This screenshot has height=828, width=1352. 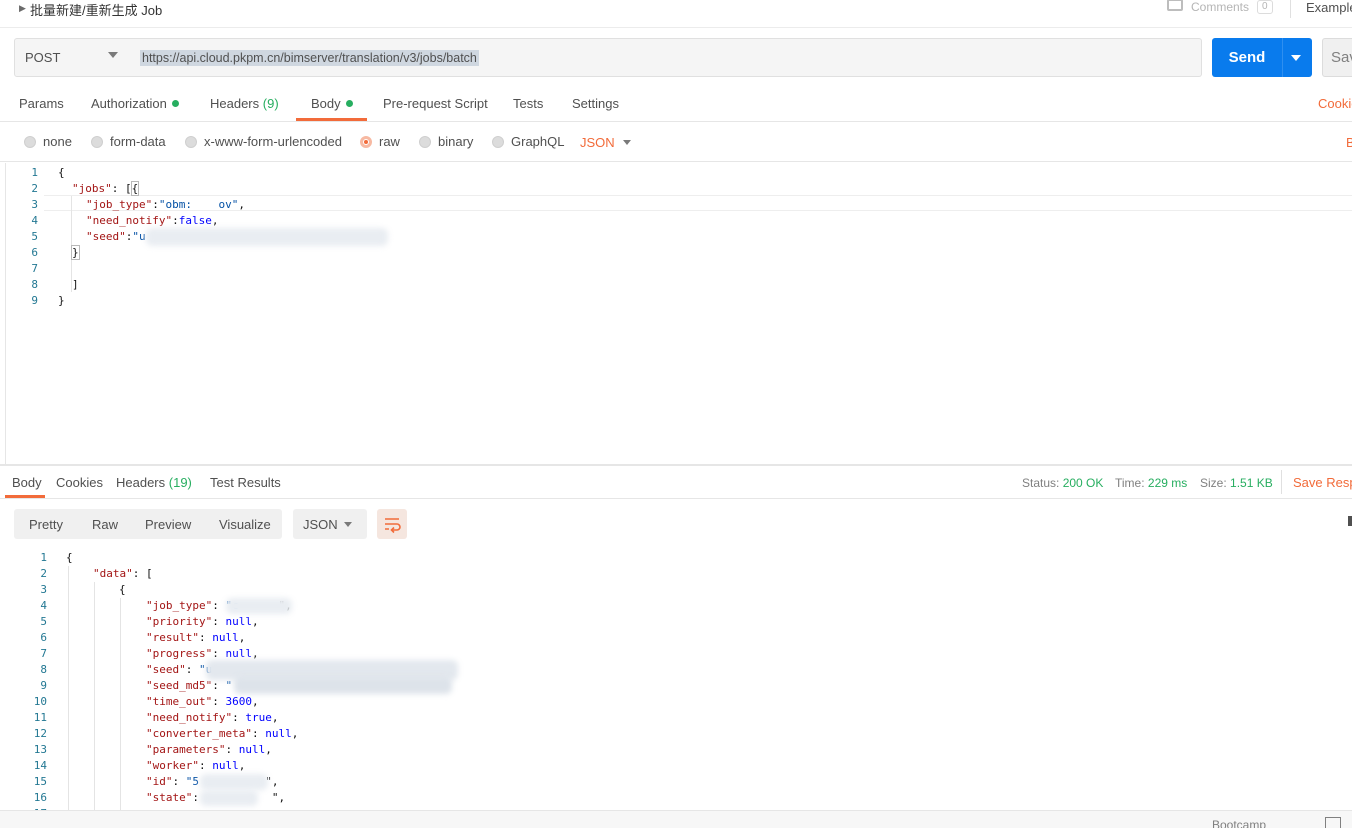 What do you see at coordinates (1175, 5) in the screenshot?
I see `comment-icon` at bounding box center [1175, 5].